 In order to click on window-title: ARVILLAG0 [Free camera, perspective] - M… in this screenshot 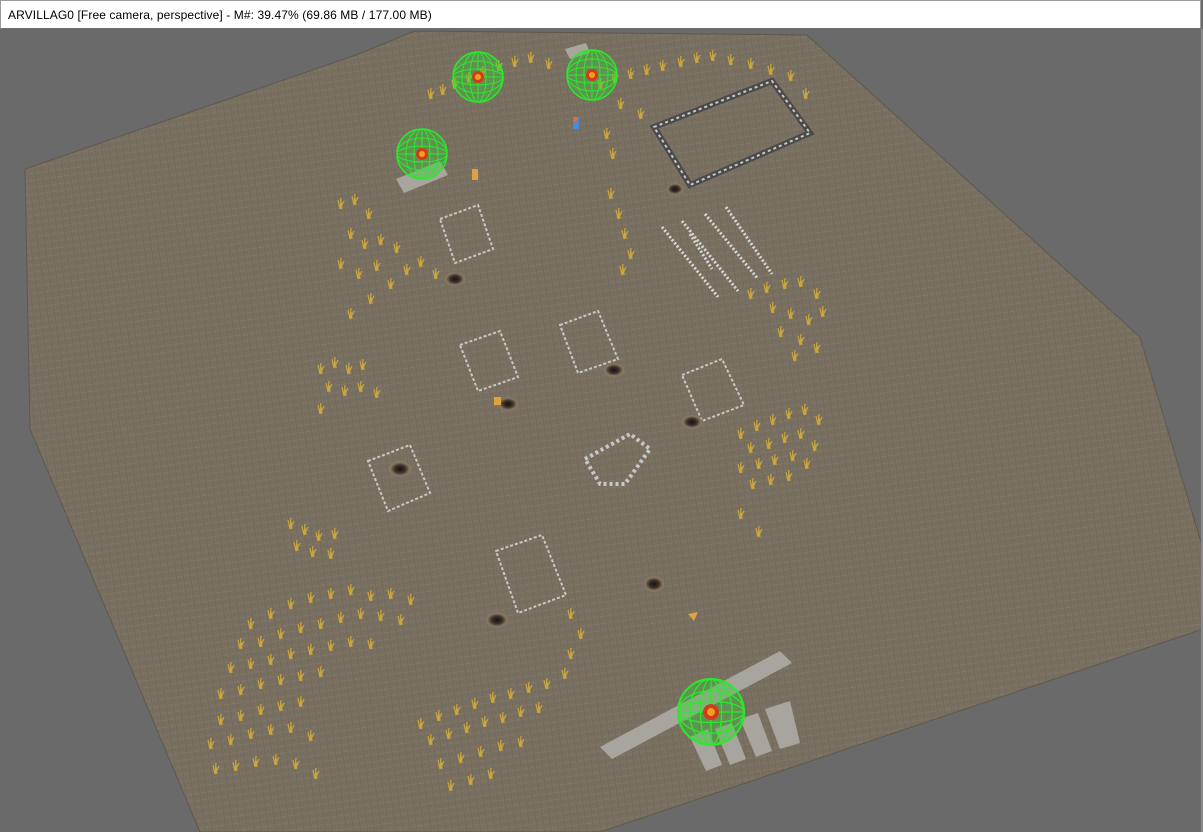, I will do `click(220, 15)`.